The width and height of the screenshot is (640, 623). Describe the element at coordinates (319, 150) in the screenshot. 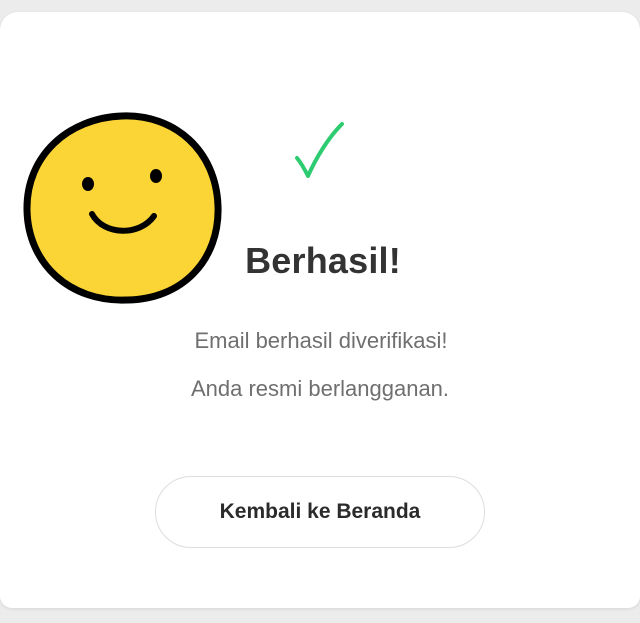

I see `checkmark-icon` at that location.